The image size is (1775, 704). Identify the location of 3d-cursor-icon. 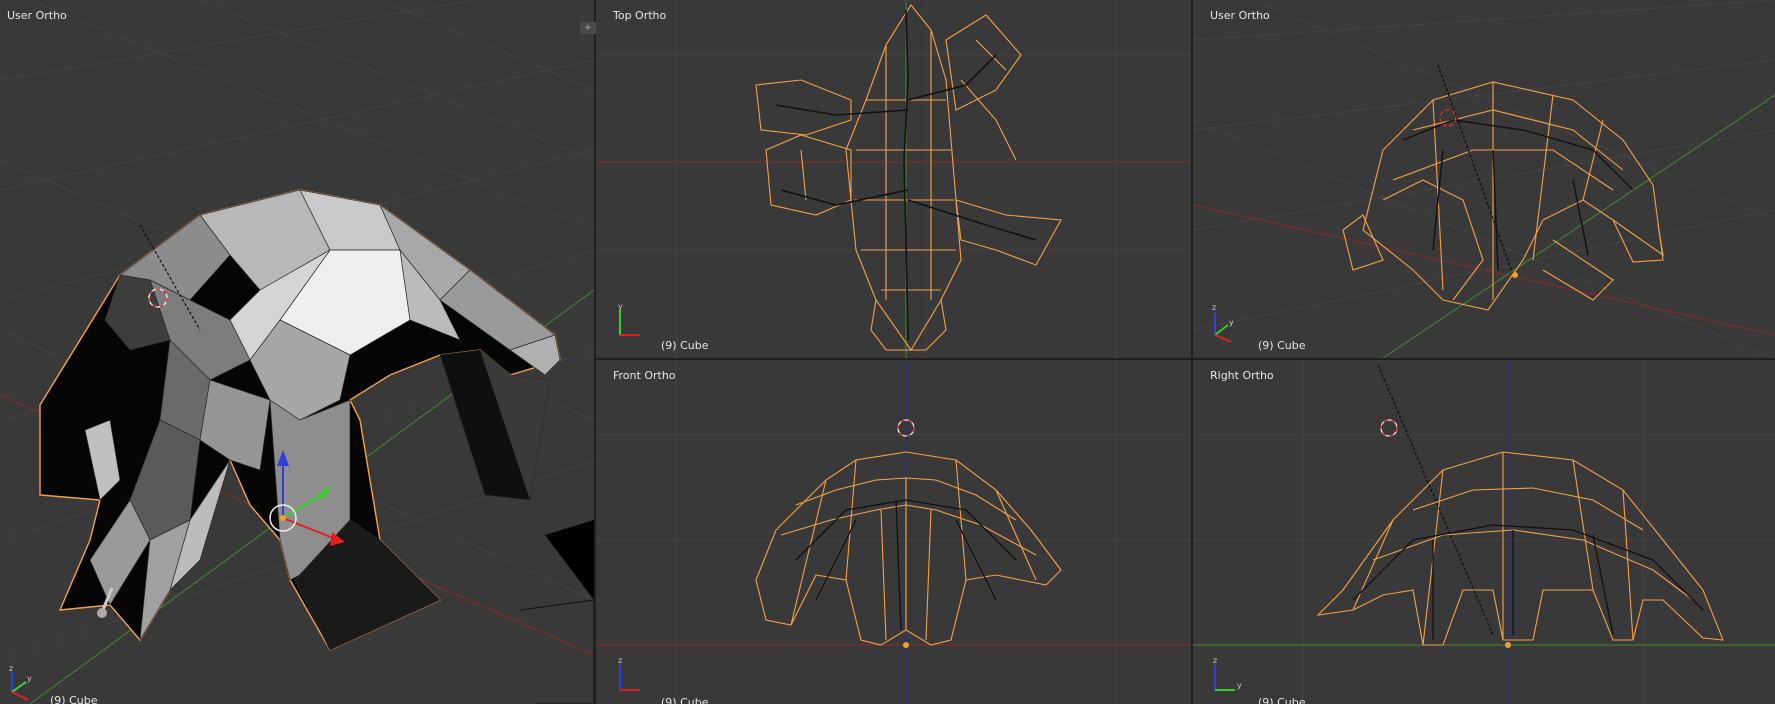
(1389, 428).